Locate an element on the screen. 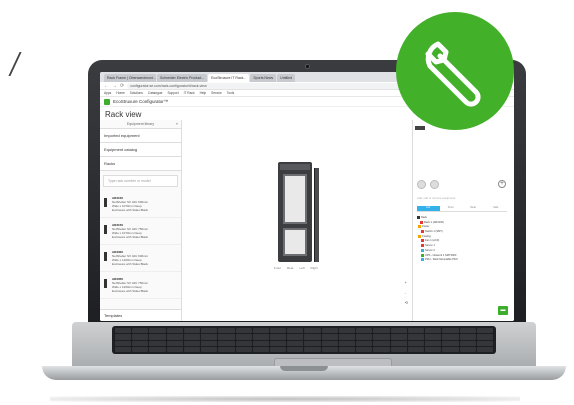 The height and width of the screenshot is (405, 574). zoom-in-icon: + is located at coordinates (406, 282).